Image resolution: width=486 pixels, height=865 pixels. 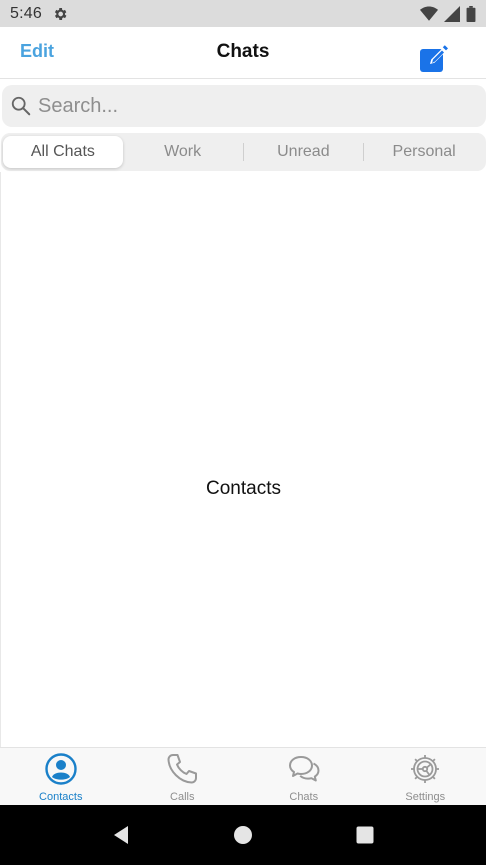 I want to click on main-label: Contacts, so click(x=243, y=488).